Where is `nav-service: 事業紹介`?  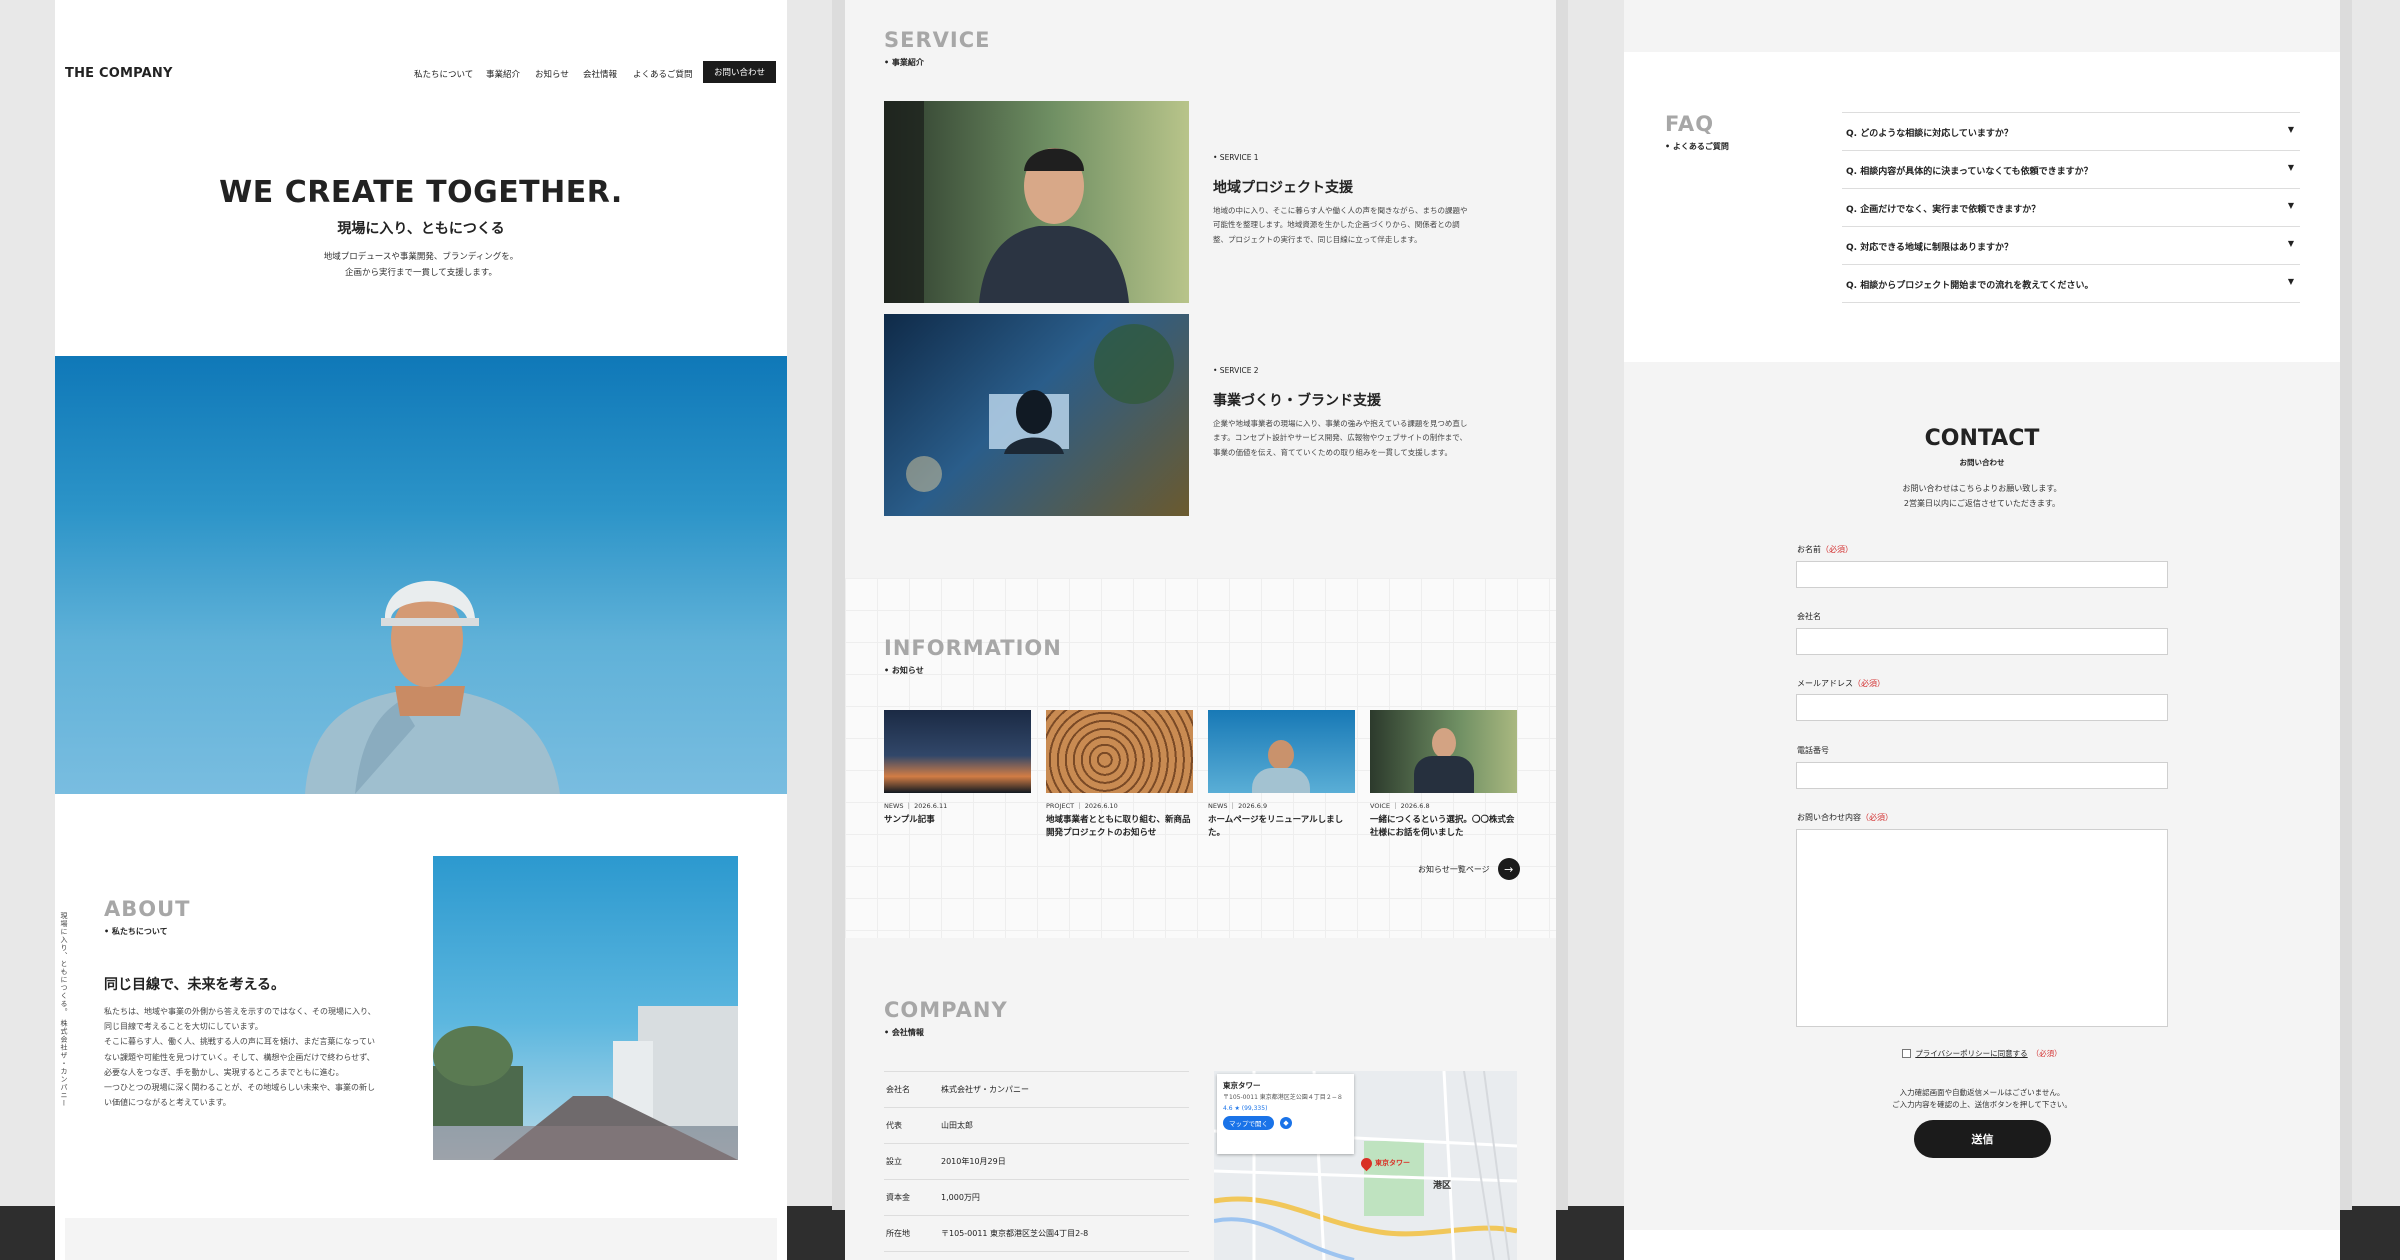 nav-service: 事業紹介 is located at coordinates (503, 74).